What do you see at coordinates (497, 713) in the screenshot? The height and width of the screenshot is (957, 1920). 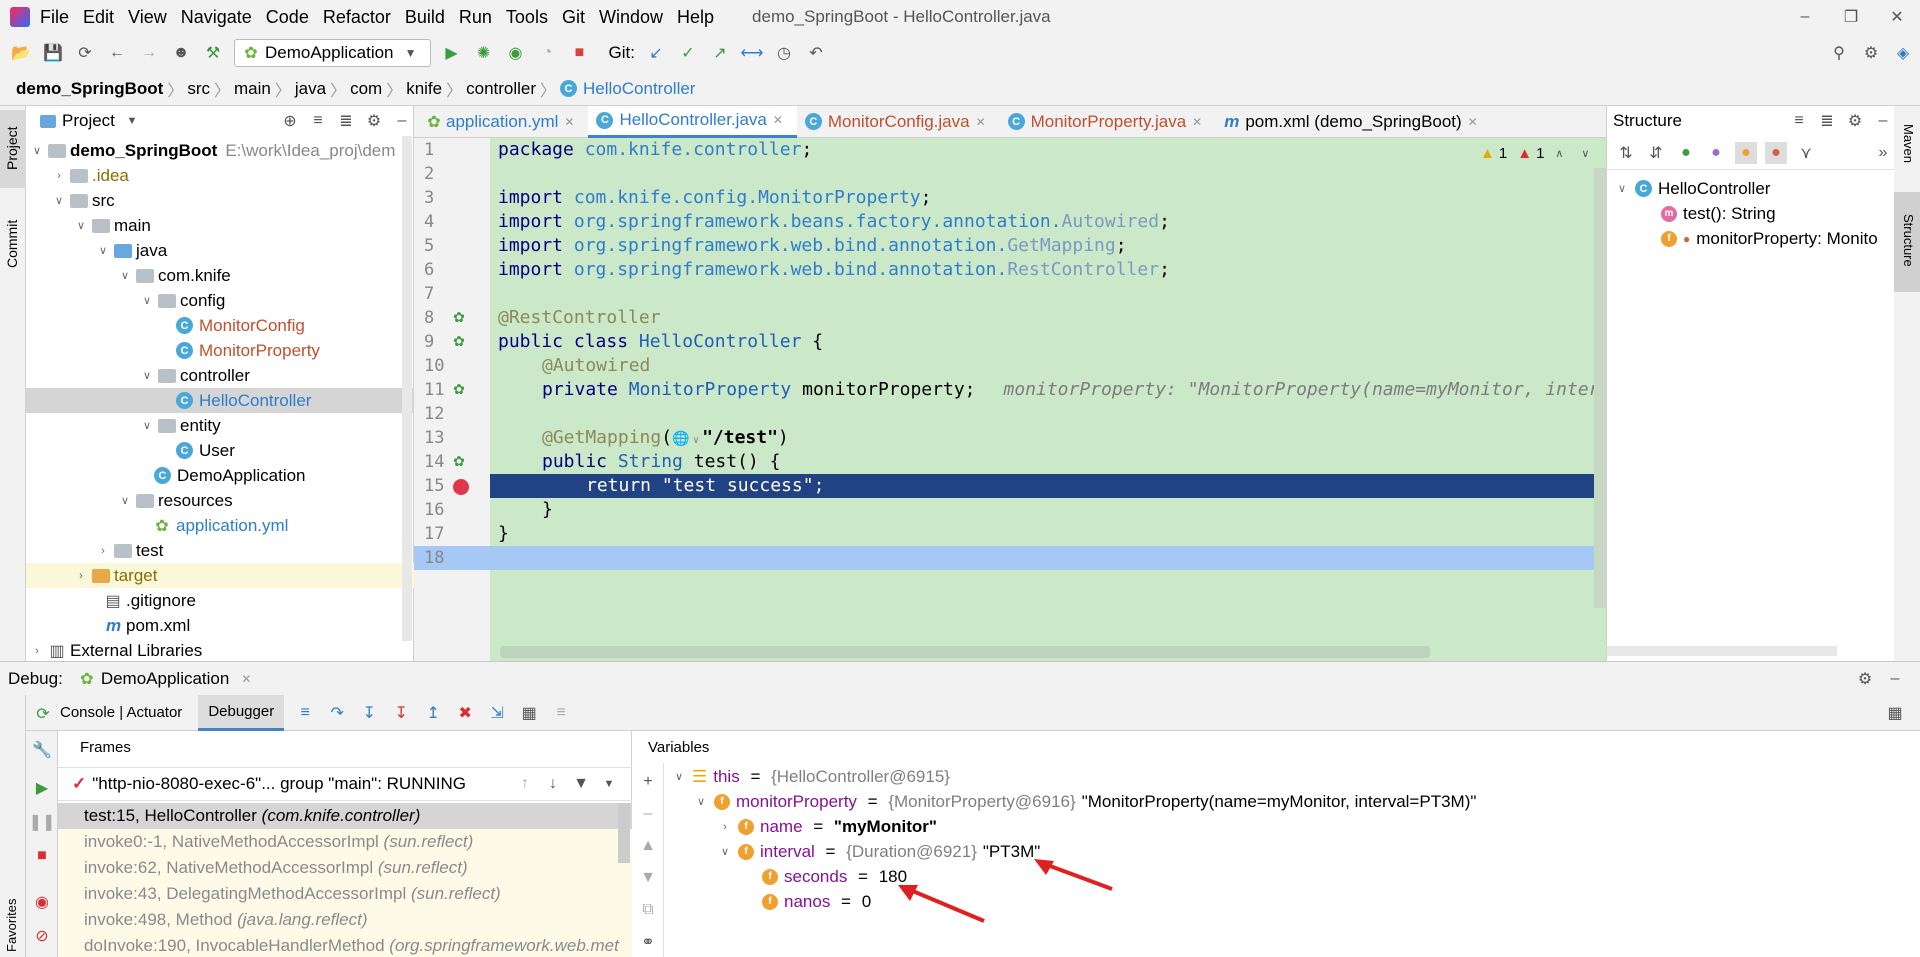 I see `run-to-cursor-icon: ⇲` at bounding box center [497, 713].